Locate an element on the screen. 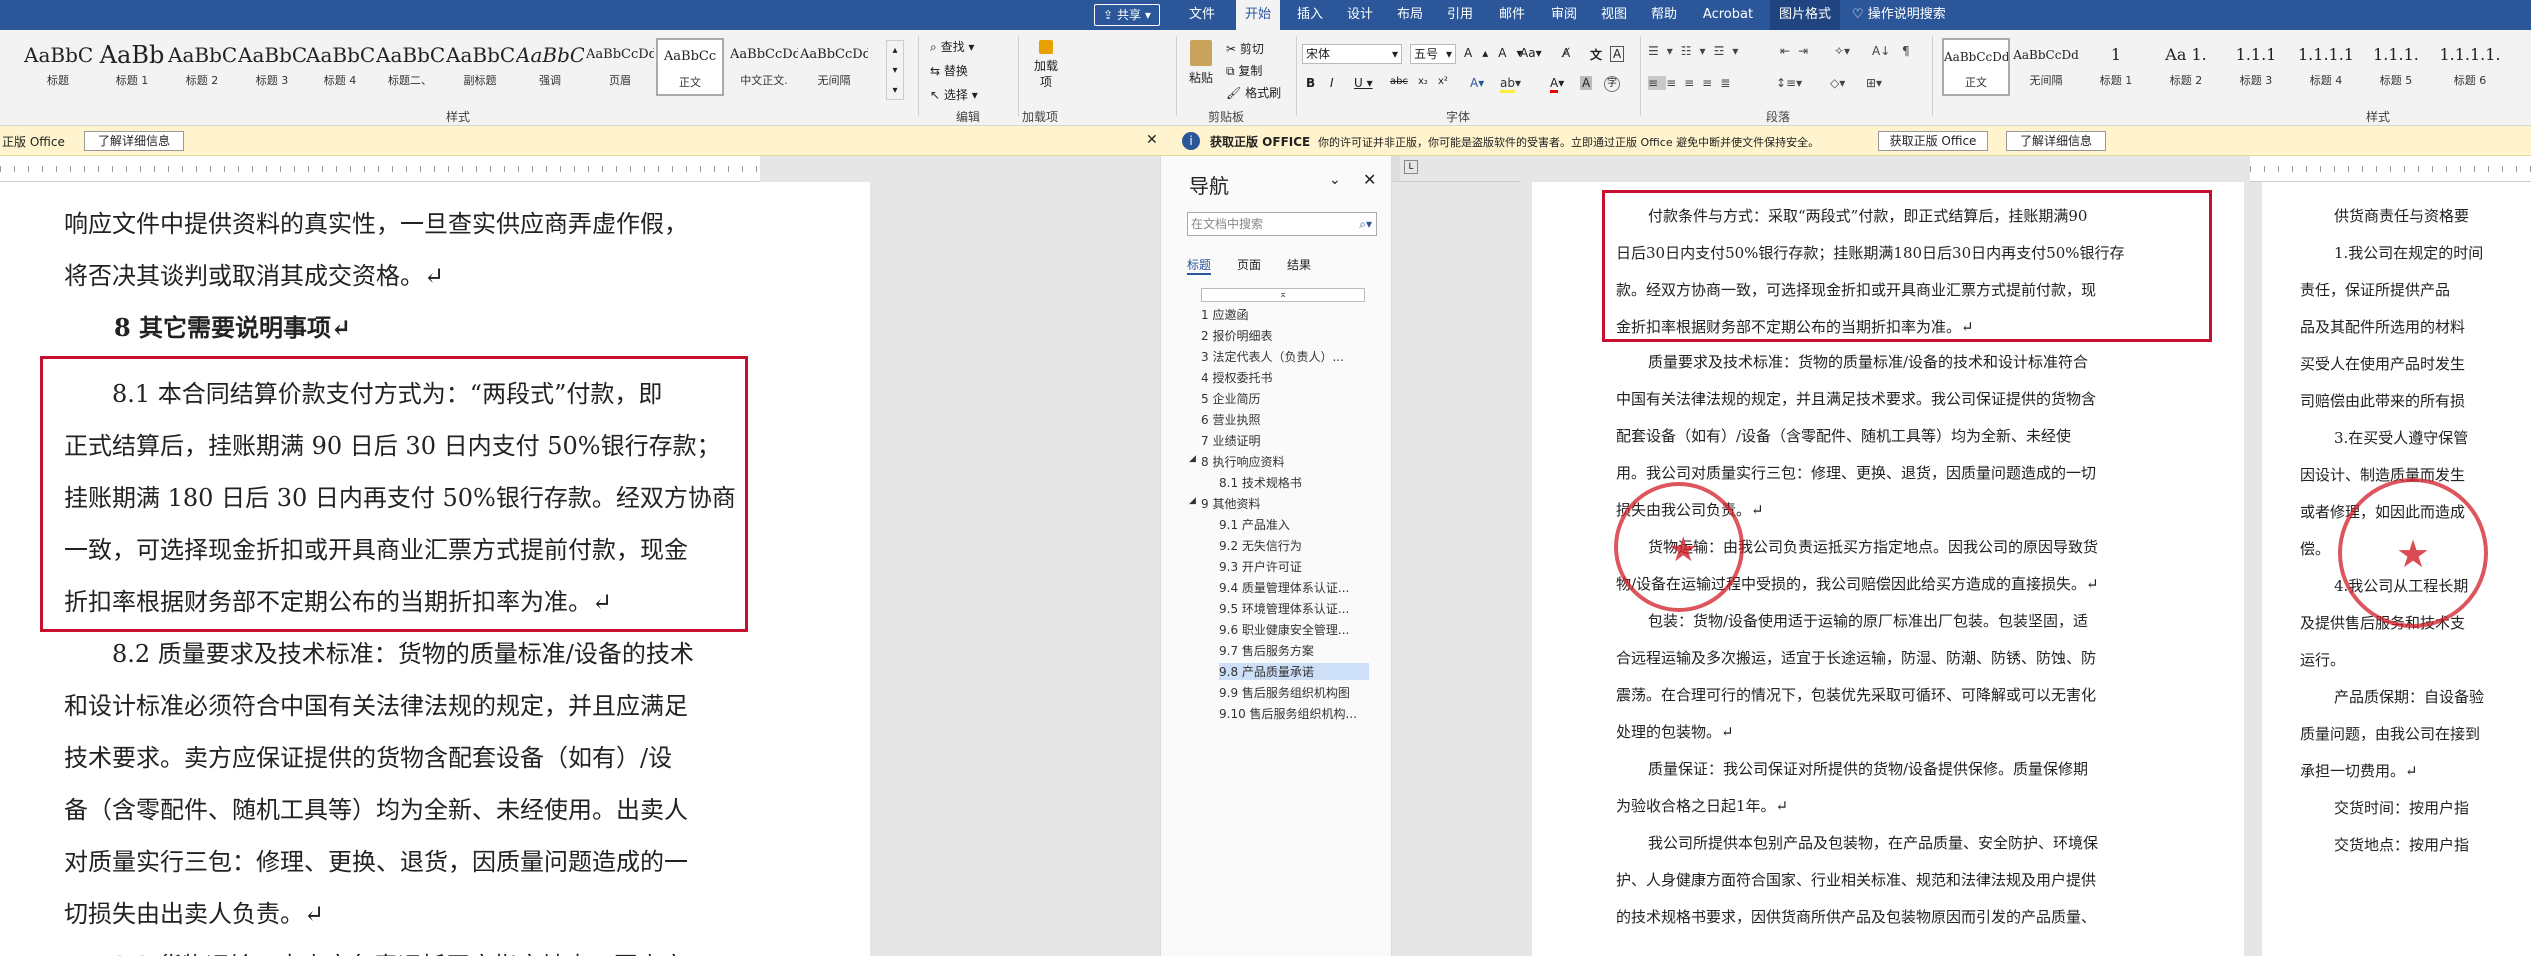  nav-item: 4 授权委托书 is located at coordinates (1236, 377).